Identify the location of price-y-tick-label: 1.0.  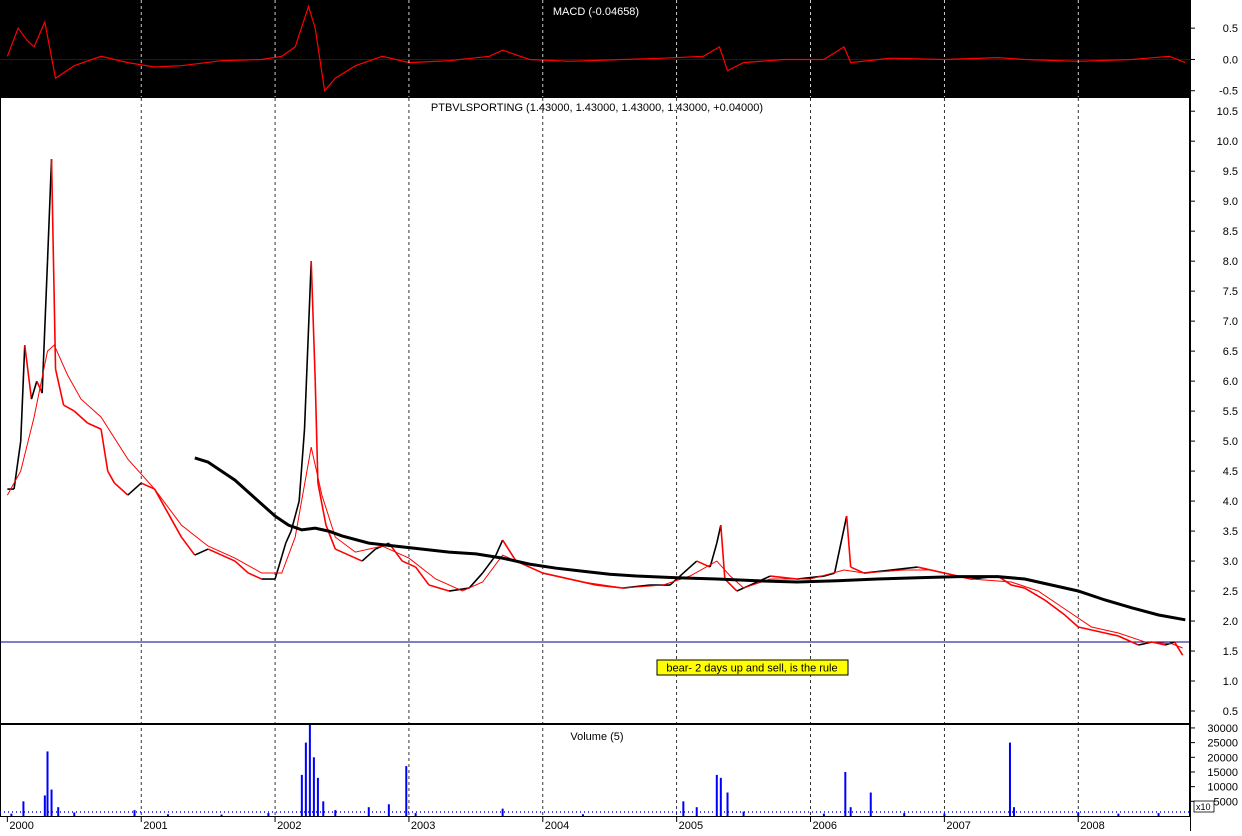
(1230, 682).